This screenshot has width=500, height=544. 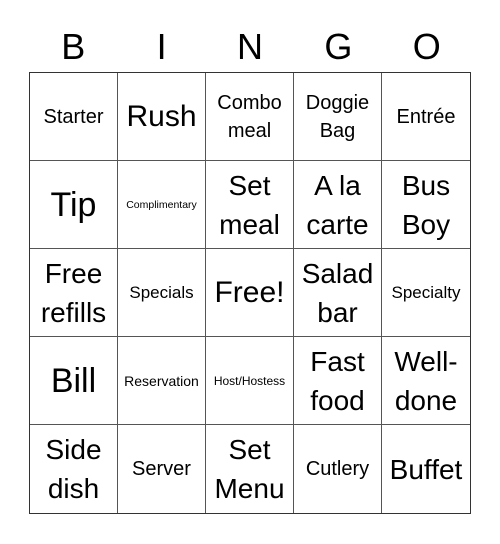 I want to click on bingo-cell: Specials, so click(x=162, y=293).